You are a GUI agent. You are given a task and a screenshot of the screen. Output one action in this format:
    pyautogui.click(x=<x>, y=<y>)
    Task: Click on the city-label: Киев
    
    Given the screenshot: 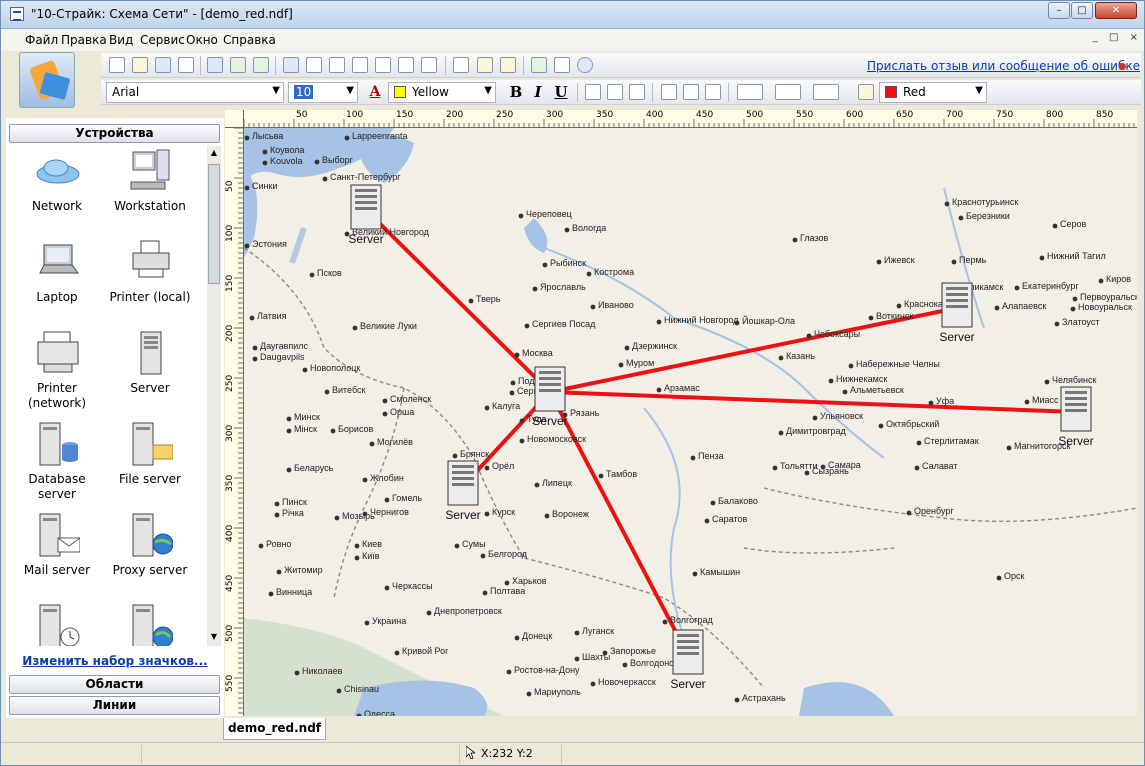 What is the action you would take?
    pyautogui.click(x=372, y=544)
    